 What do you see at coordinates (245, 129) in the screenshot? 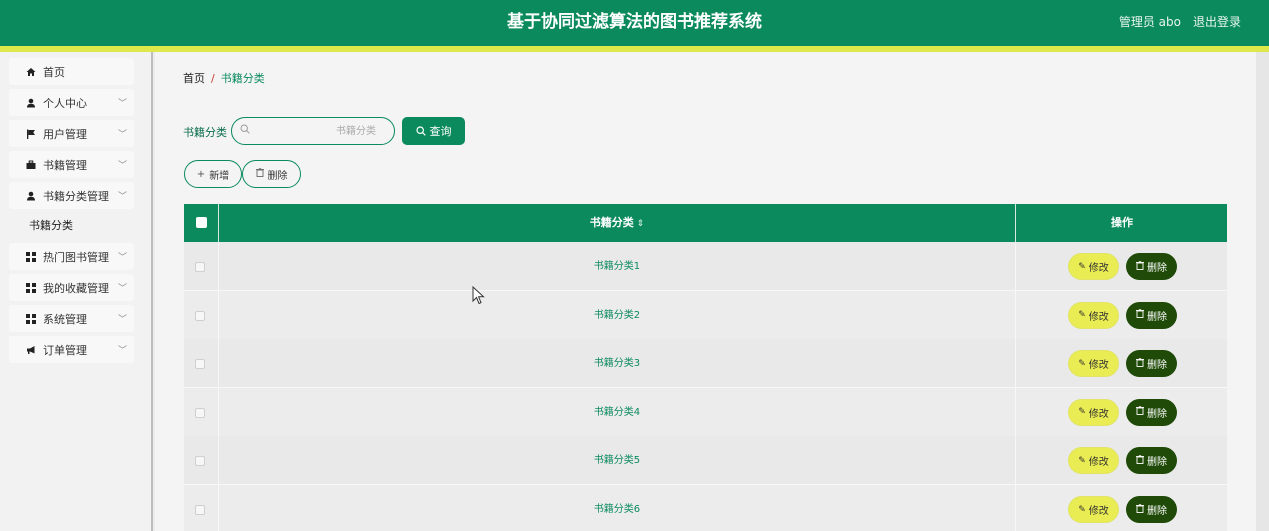
I see `search-icon` at bounding box center [245, 129].